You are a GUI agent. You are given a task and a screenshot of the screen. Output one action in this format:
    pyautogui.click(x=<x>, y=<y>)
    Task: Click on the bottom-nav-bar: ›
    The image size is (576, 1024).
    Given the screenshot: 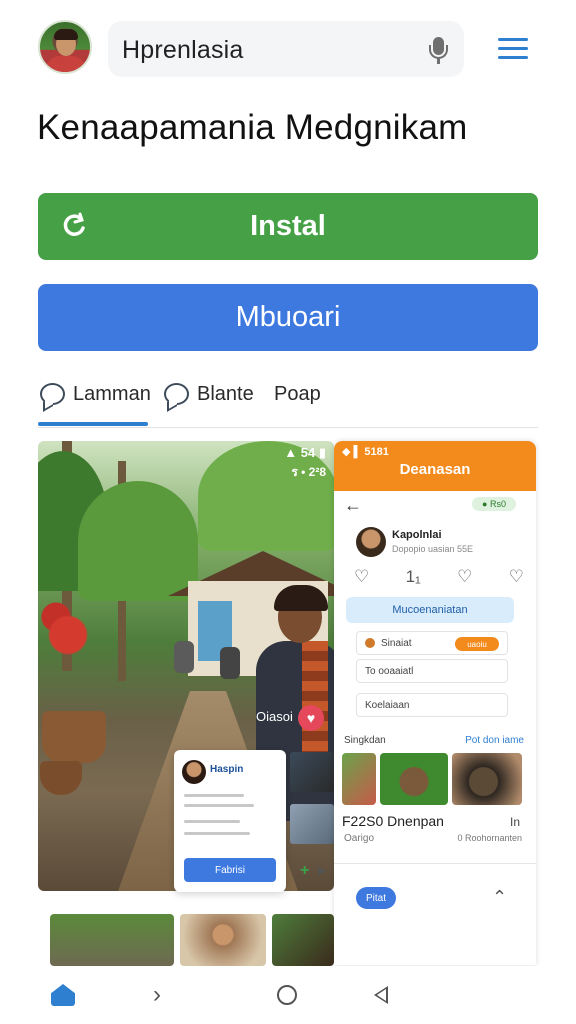 What is the action you would take?
    pyautogui.click(x=288, y=995)
    